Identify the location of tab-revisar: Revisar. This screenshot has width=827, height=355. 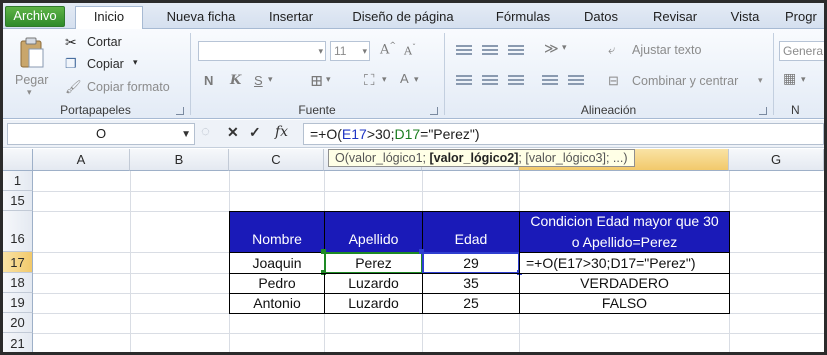
(675, 18).